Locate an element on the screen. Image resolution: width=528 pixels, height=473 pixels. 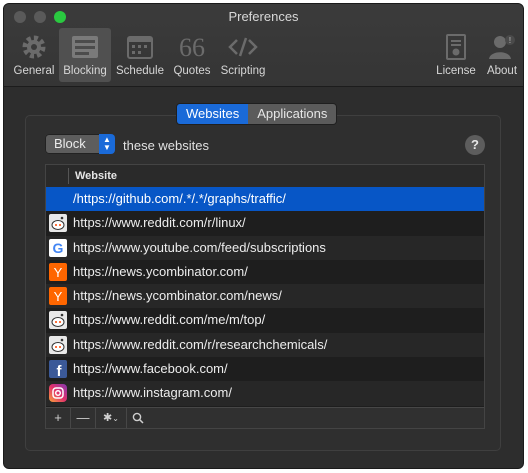
segment-websites: Websites is located at coordinates (213, 114).